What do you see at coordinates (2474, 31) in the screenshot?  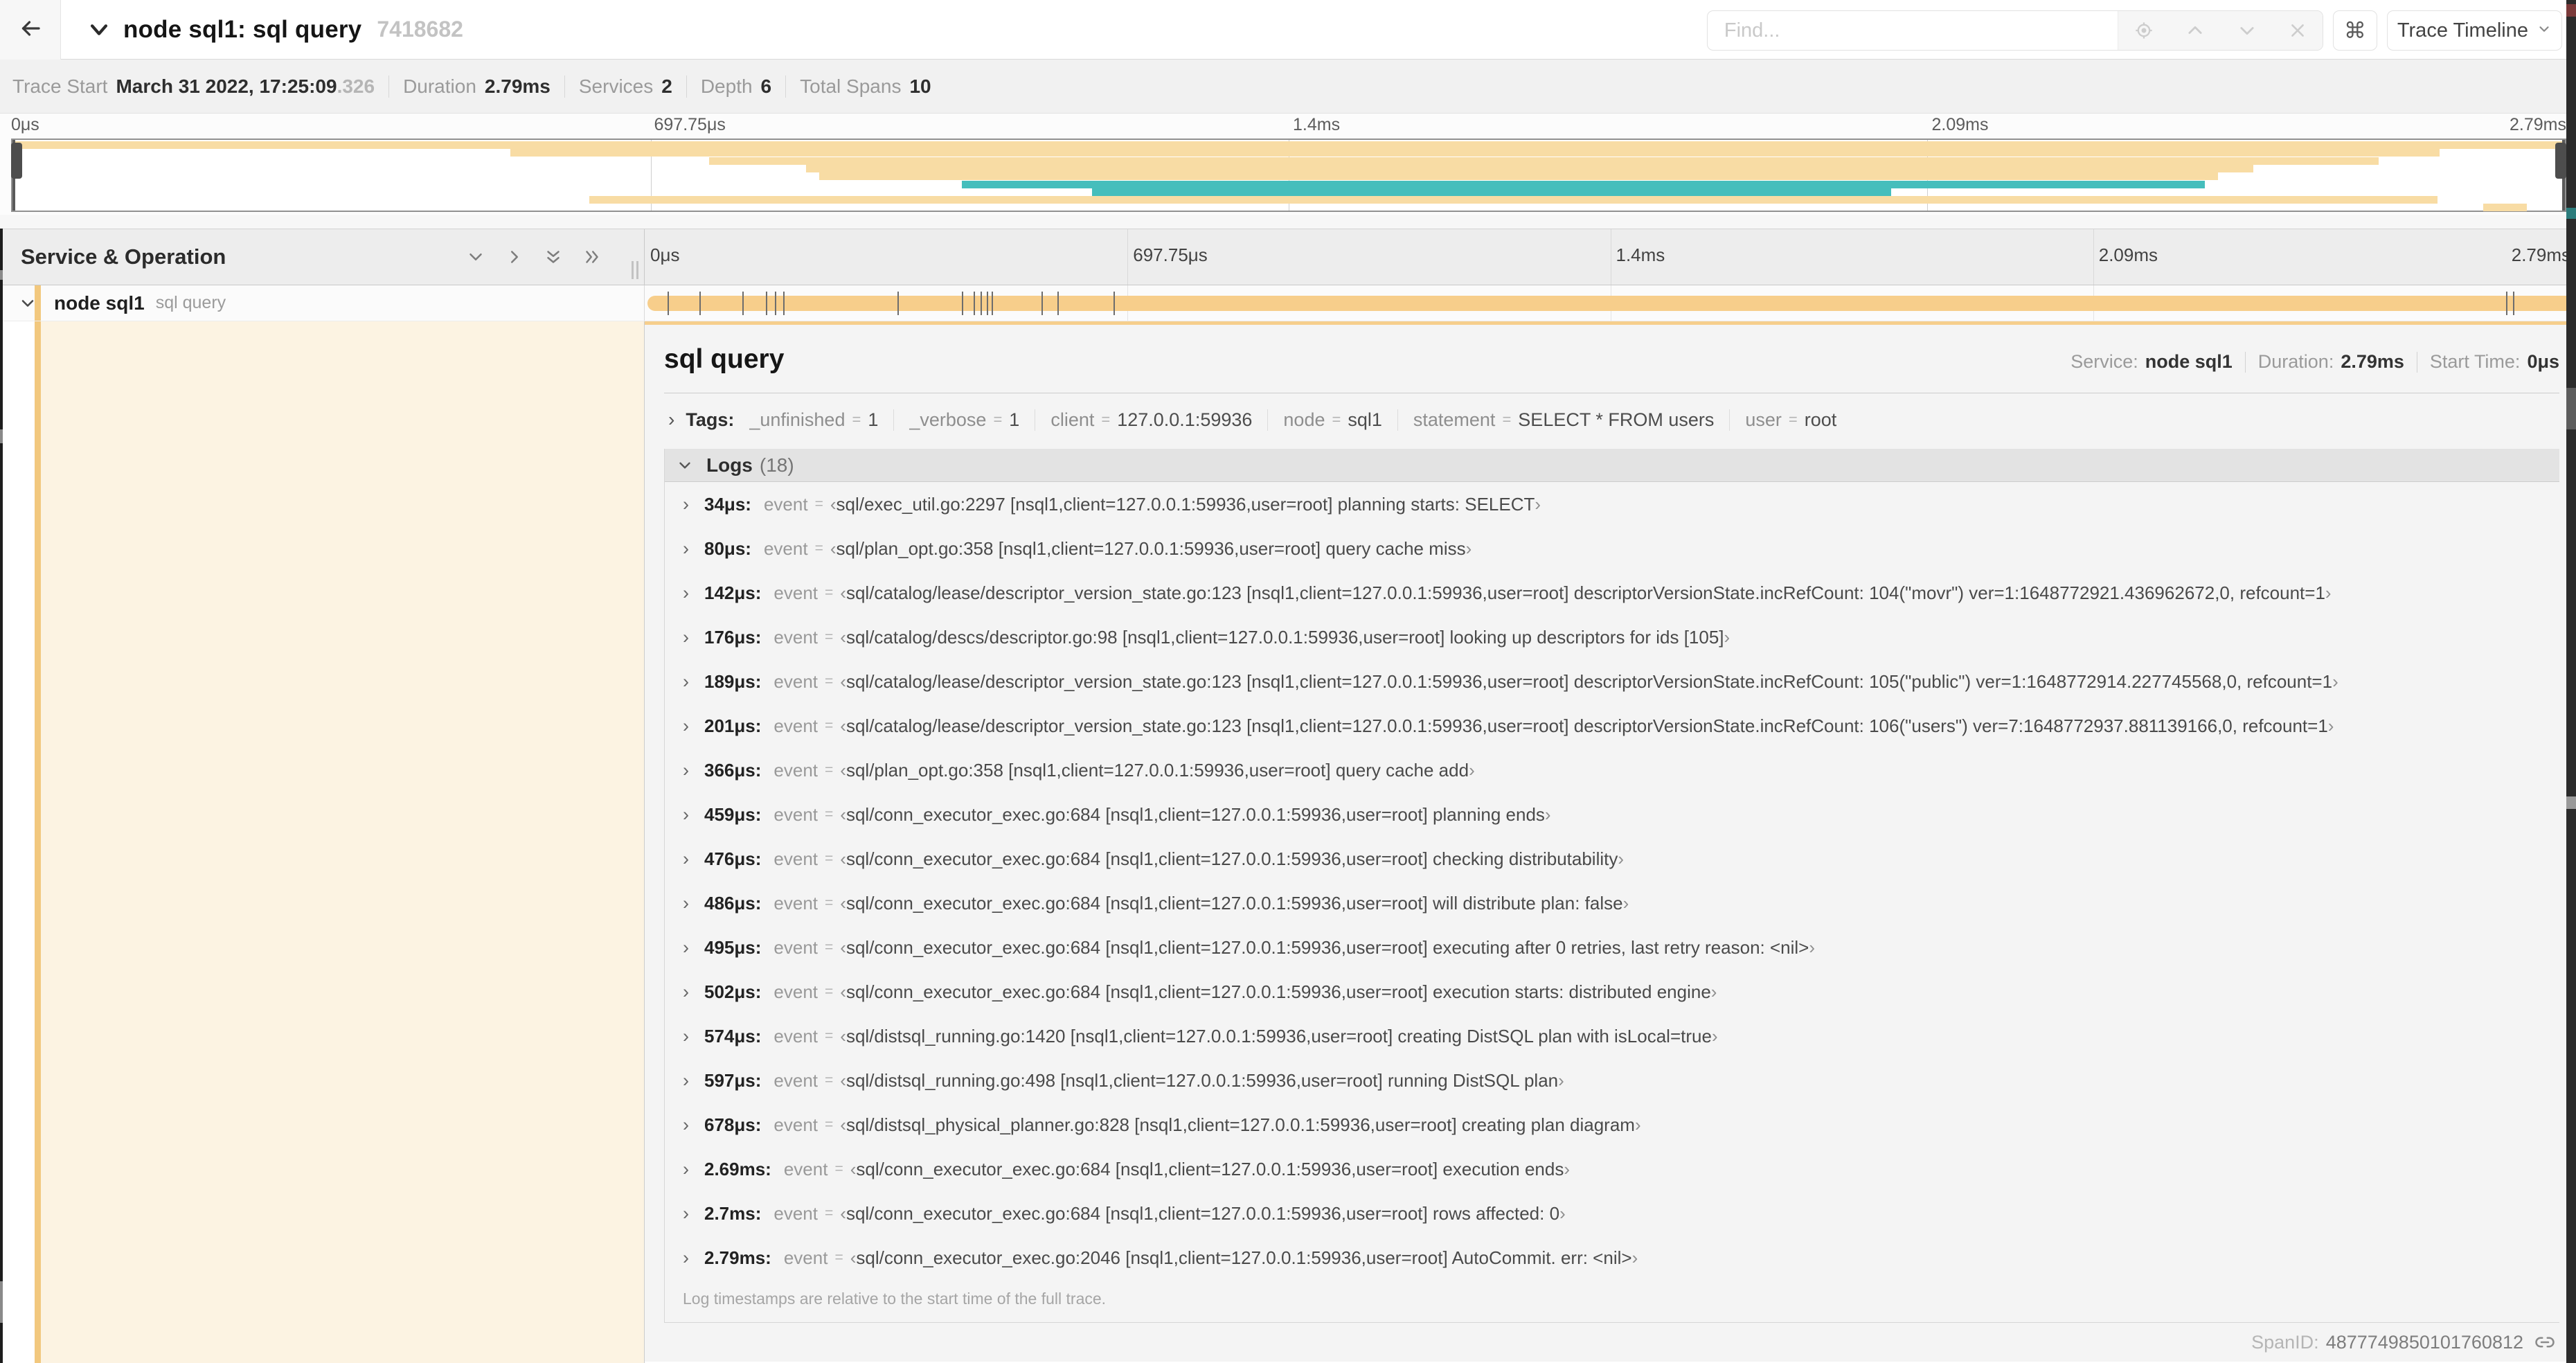 I see `view-selector-button: Trace Timeline` at bounding box center [2474, 31].